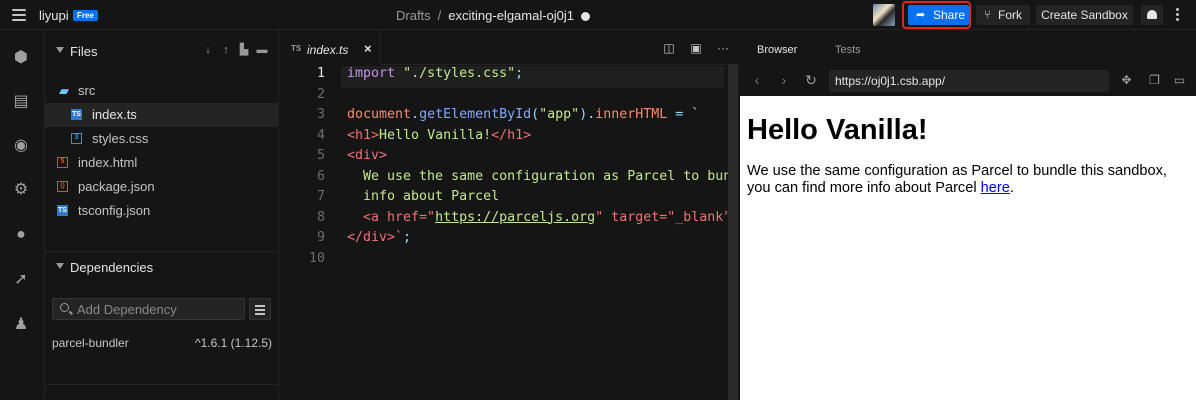 The width and height of the screenshot is (1196, 400). I want to click on tree-item: 5 index.html, so click(161, 163).